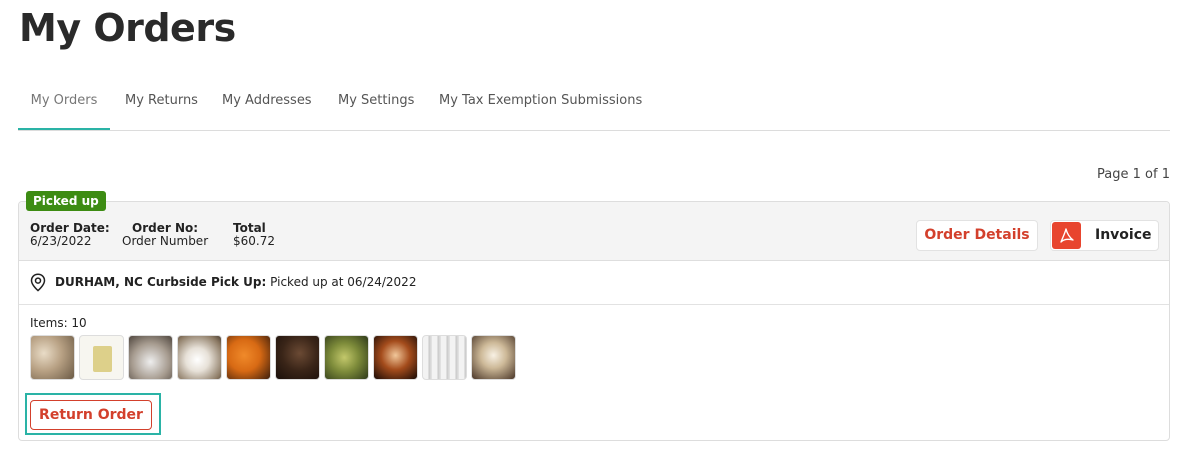 Image resolution: width=1182 pixels, height=461 pixels. Describe the element at coordinates (248, 357) in the screenshot. I see `product-thumb-persimmon` at that location.